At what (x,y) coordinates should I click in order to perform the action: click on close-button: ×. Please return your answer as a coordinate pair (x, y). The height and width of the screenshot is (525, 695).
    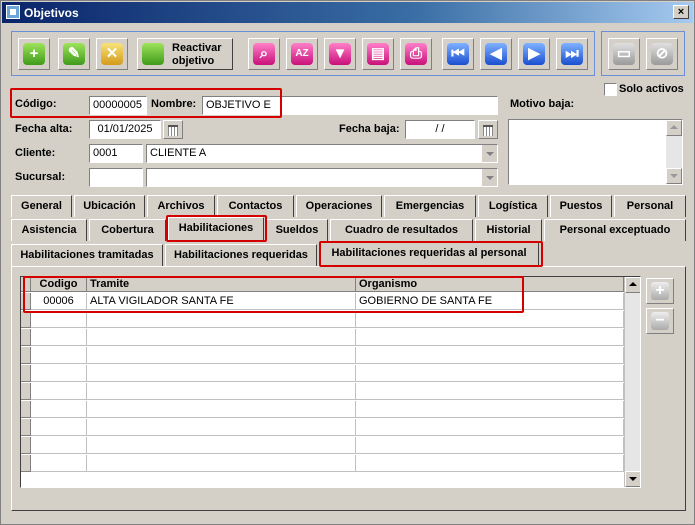
    Looking at the image, I should click on (681, 12).